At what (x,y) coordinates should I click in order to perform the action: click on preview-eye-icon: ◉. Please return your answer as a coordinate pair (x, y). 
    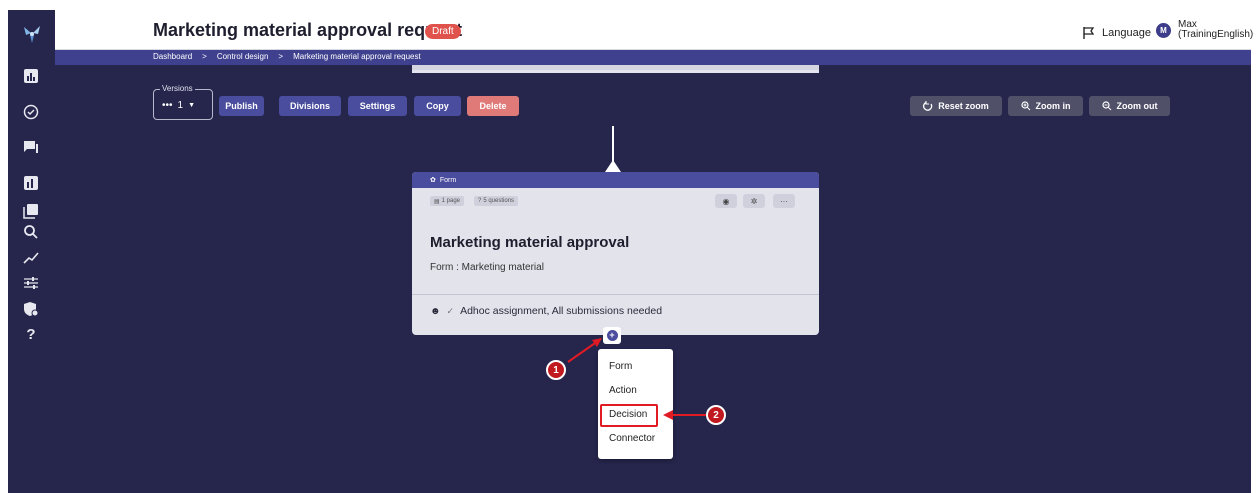
    Looking at the image, I should click on (726, 201).